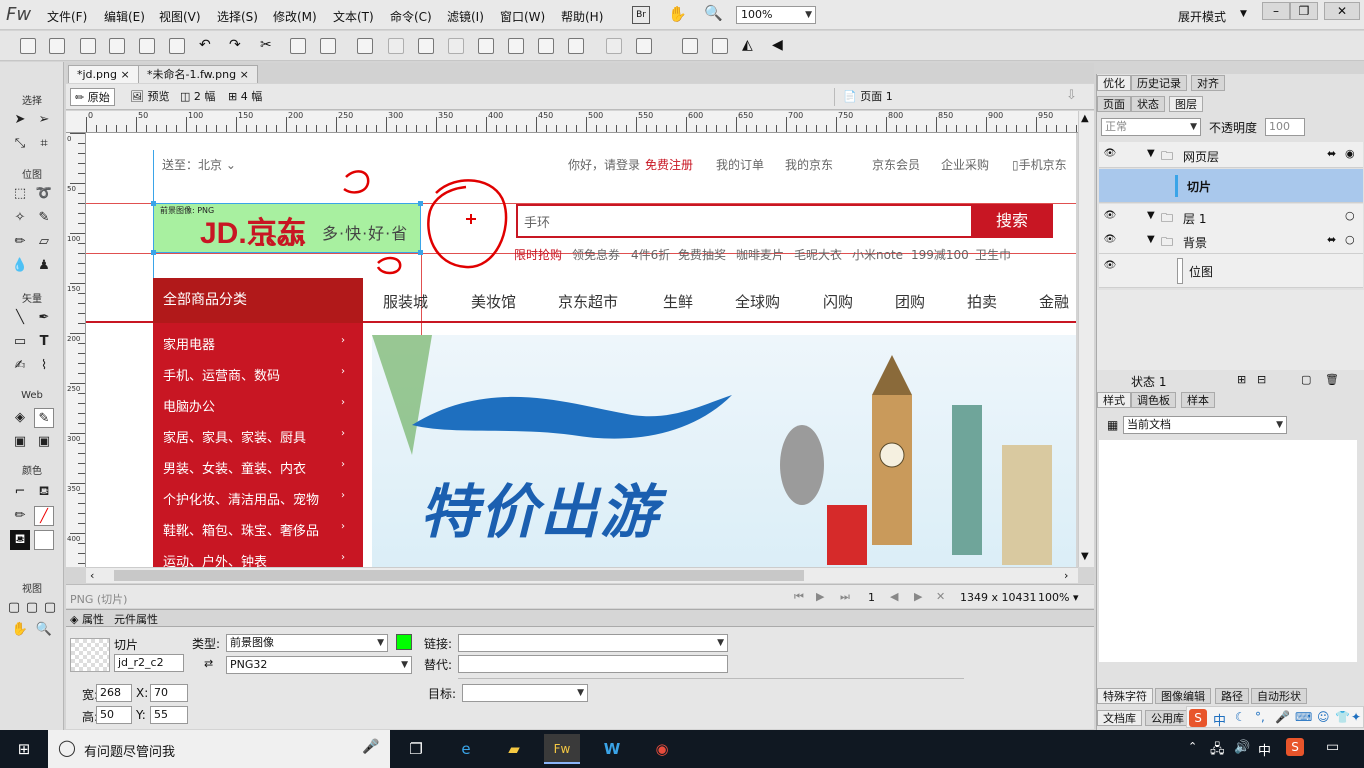  Describe the element at coordinates (50, 608) in the screenshot. I see `full-screen-icon: ▢` at that location.